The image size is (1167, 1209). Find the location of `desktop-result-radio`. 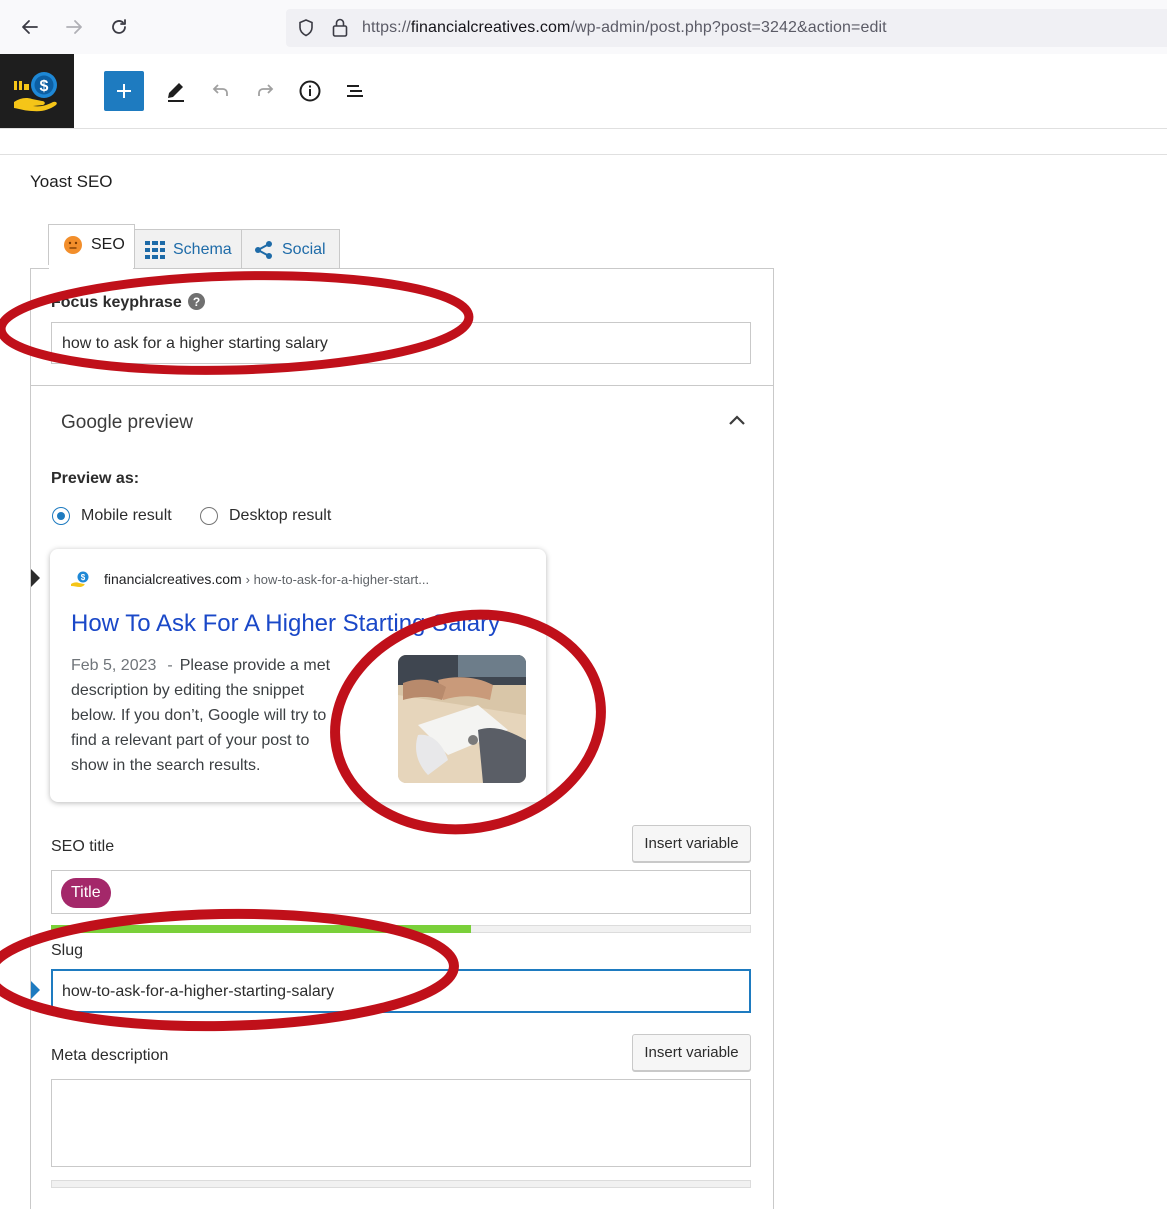

desktop-result-radio is located at coordinates (209, 516).